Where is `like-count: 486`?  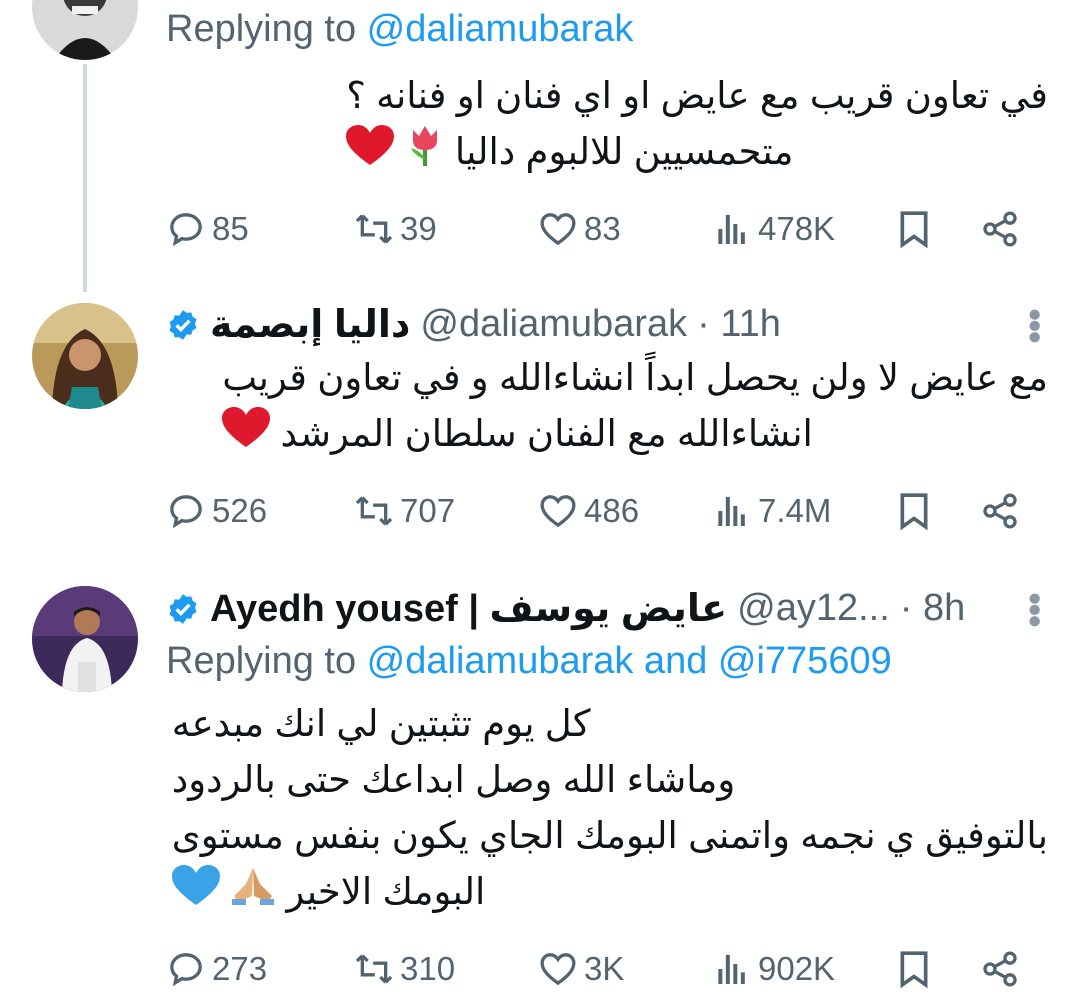 like-count: 486 is located at coordinates (612, 510).